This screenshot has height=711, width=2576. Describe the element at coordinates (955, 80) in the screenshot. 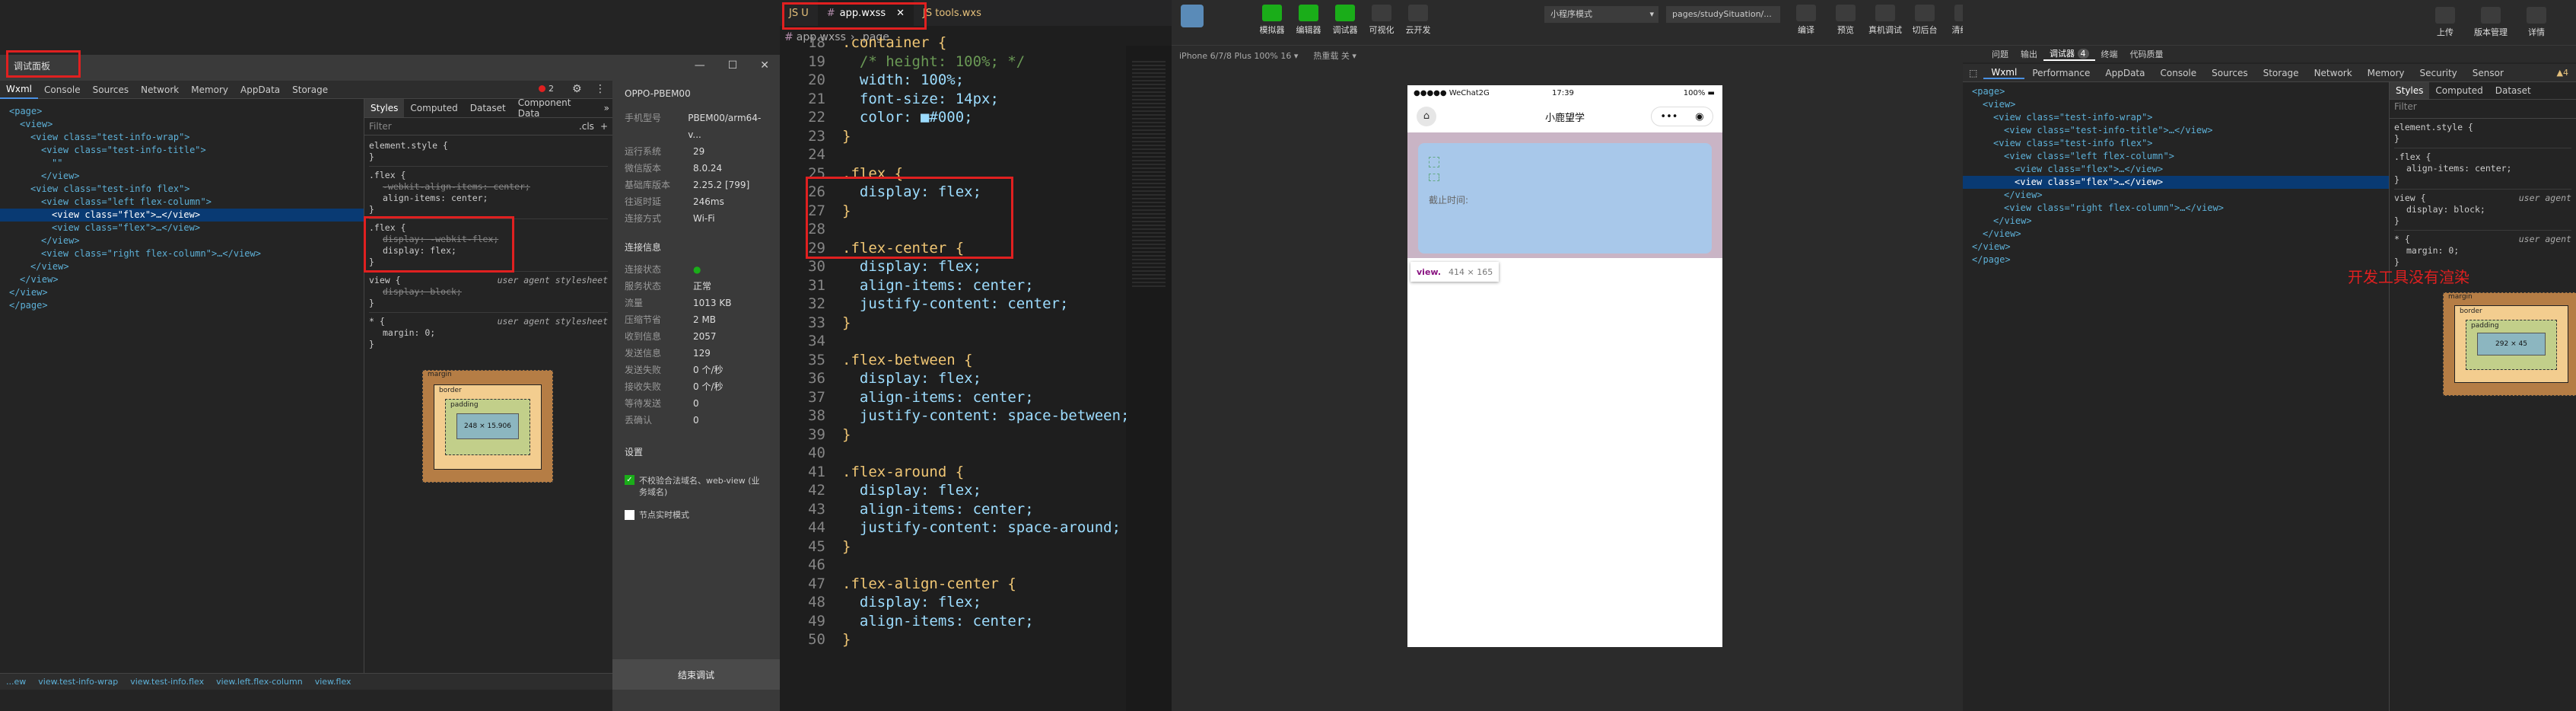

I see `code-line: 20 width: 100%;` at that location.